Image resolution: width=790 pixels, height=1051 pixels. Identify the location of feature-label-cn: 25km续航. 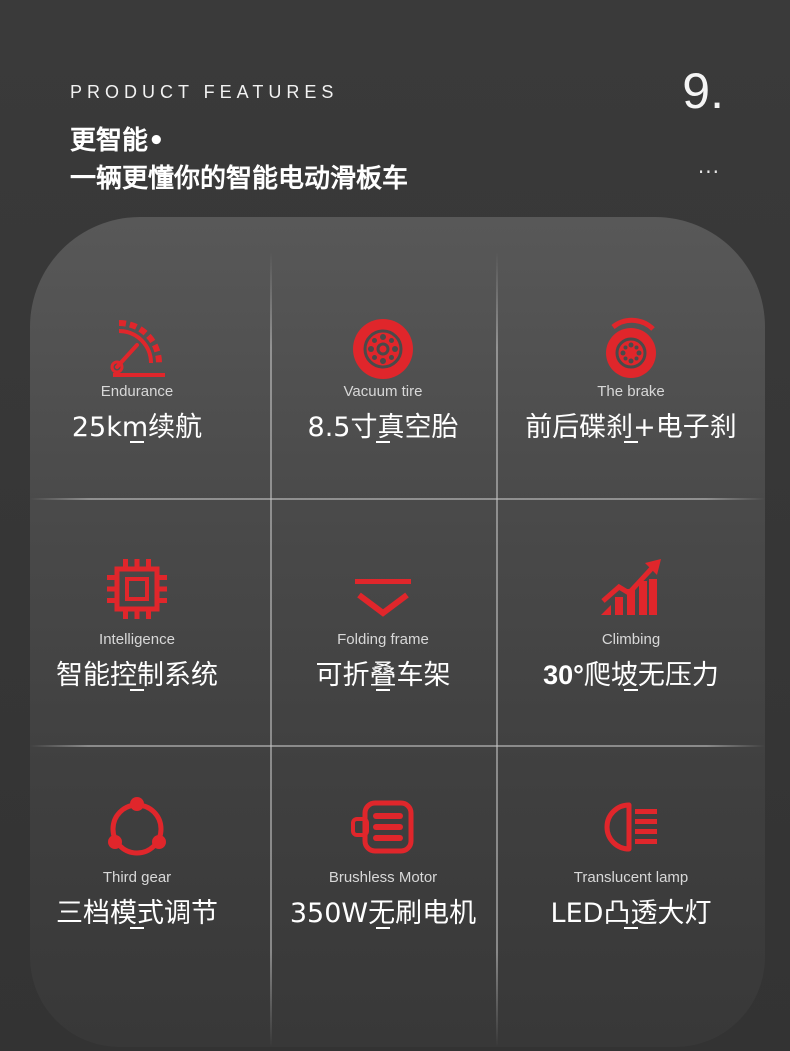
(137, 427).